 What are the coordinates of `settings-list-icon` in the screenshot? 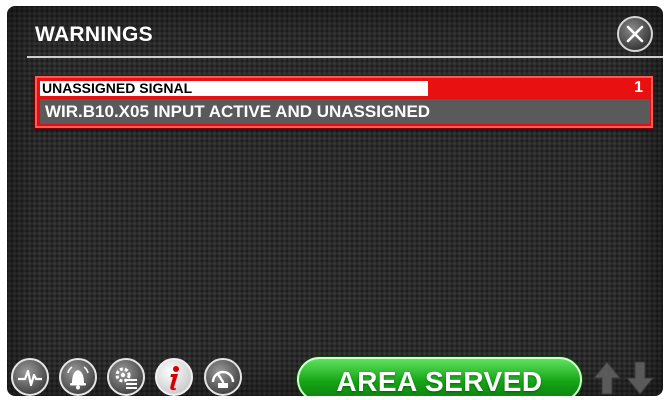 It's located at (126, 378).